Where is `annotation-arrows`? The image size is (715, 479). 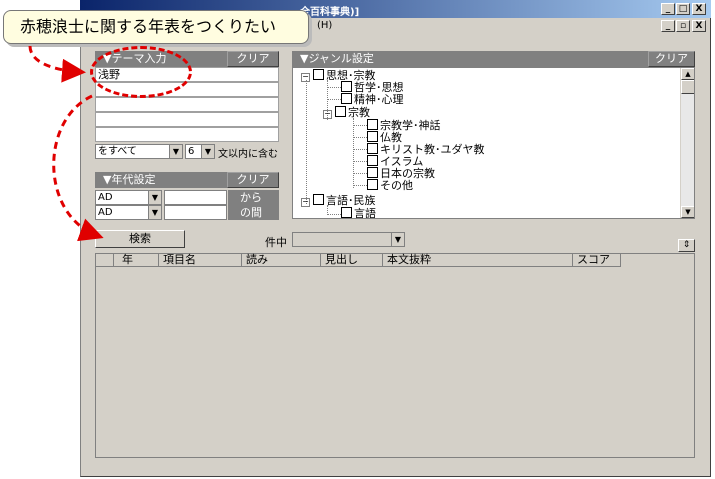
annotation-arrows is located at coordinates (66, 143).